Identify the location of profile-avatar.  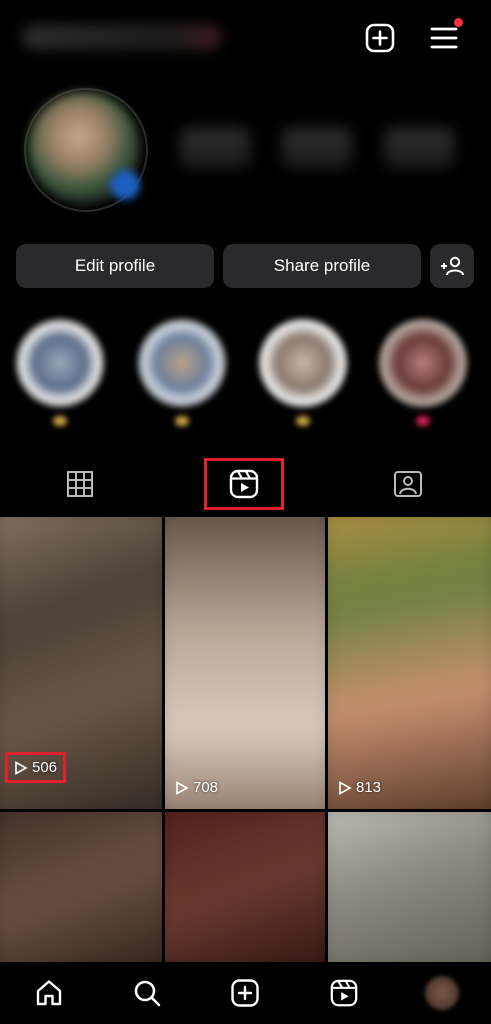
(441, 993).